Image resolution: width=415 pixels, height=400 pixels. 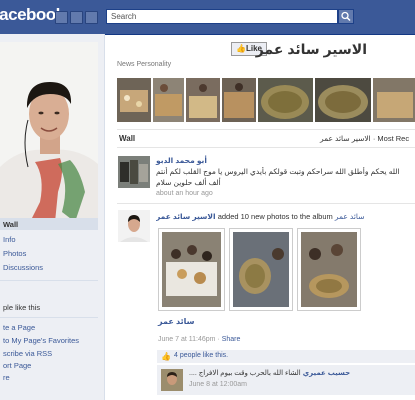 What do you see at coordinates (184, 160) in the screenshot?
I see `post-author-name: أبو محمد الدبو` at bounding box center [184, 160].